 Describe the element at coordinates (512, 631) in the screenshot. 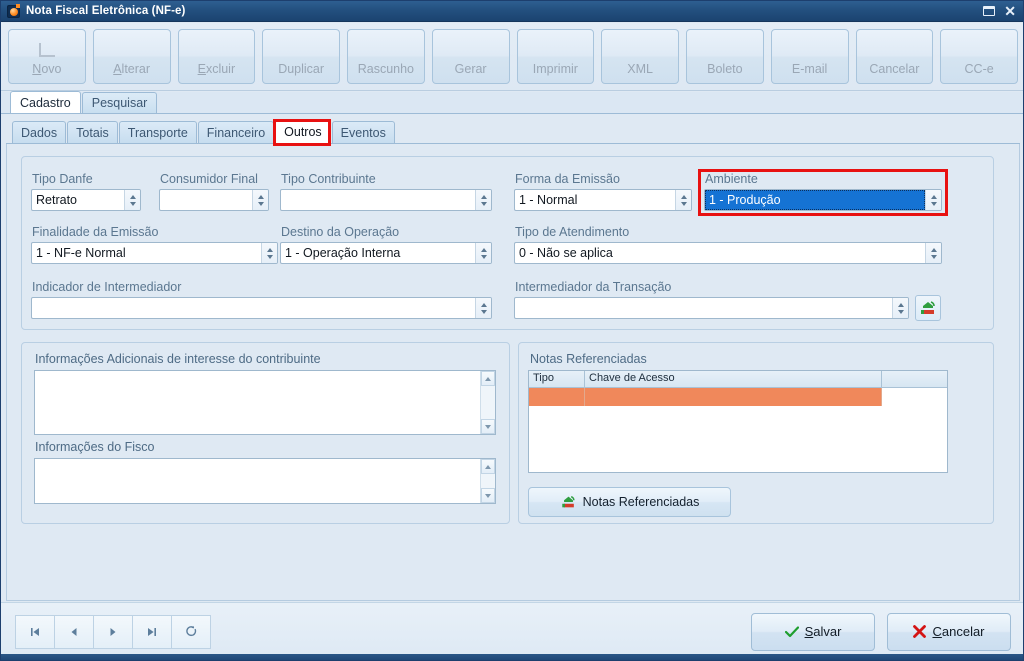

I see `footer-bar: Salvar Cancelar` at that location.